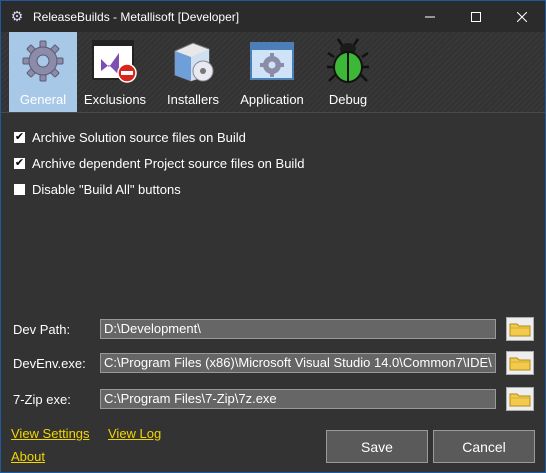  I want to click on tab-application: Application, so click(272, 72).